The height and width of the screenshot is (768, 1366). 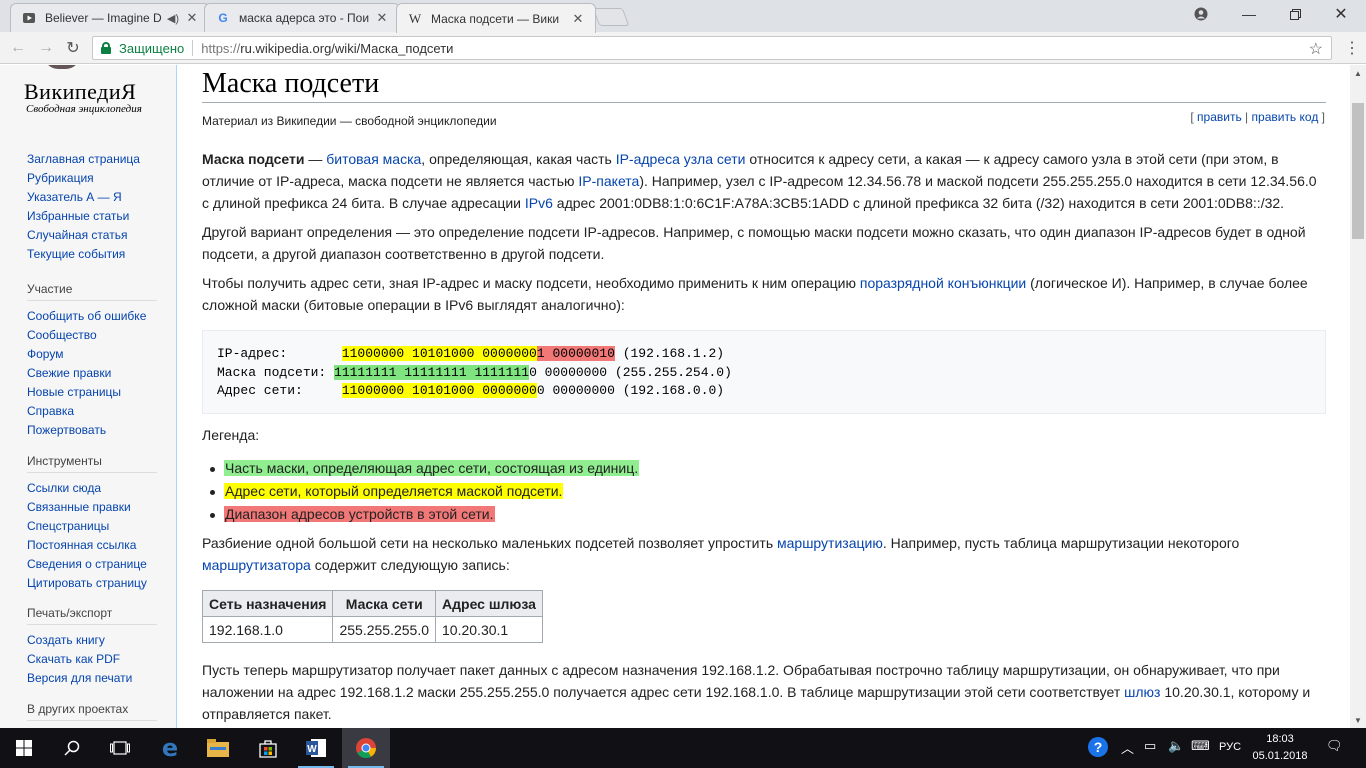 I want to click on forward-arrow-icon: →, so click(x=46, y=48).